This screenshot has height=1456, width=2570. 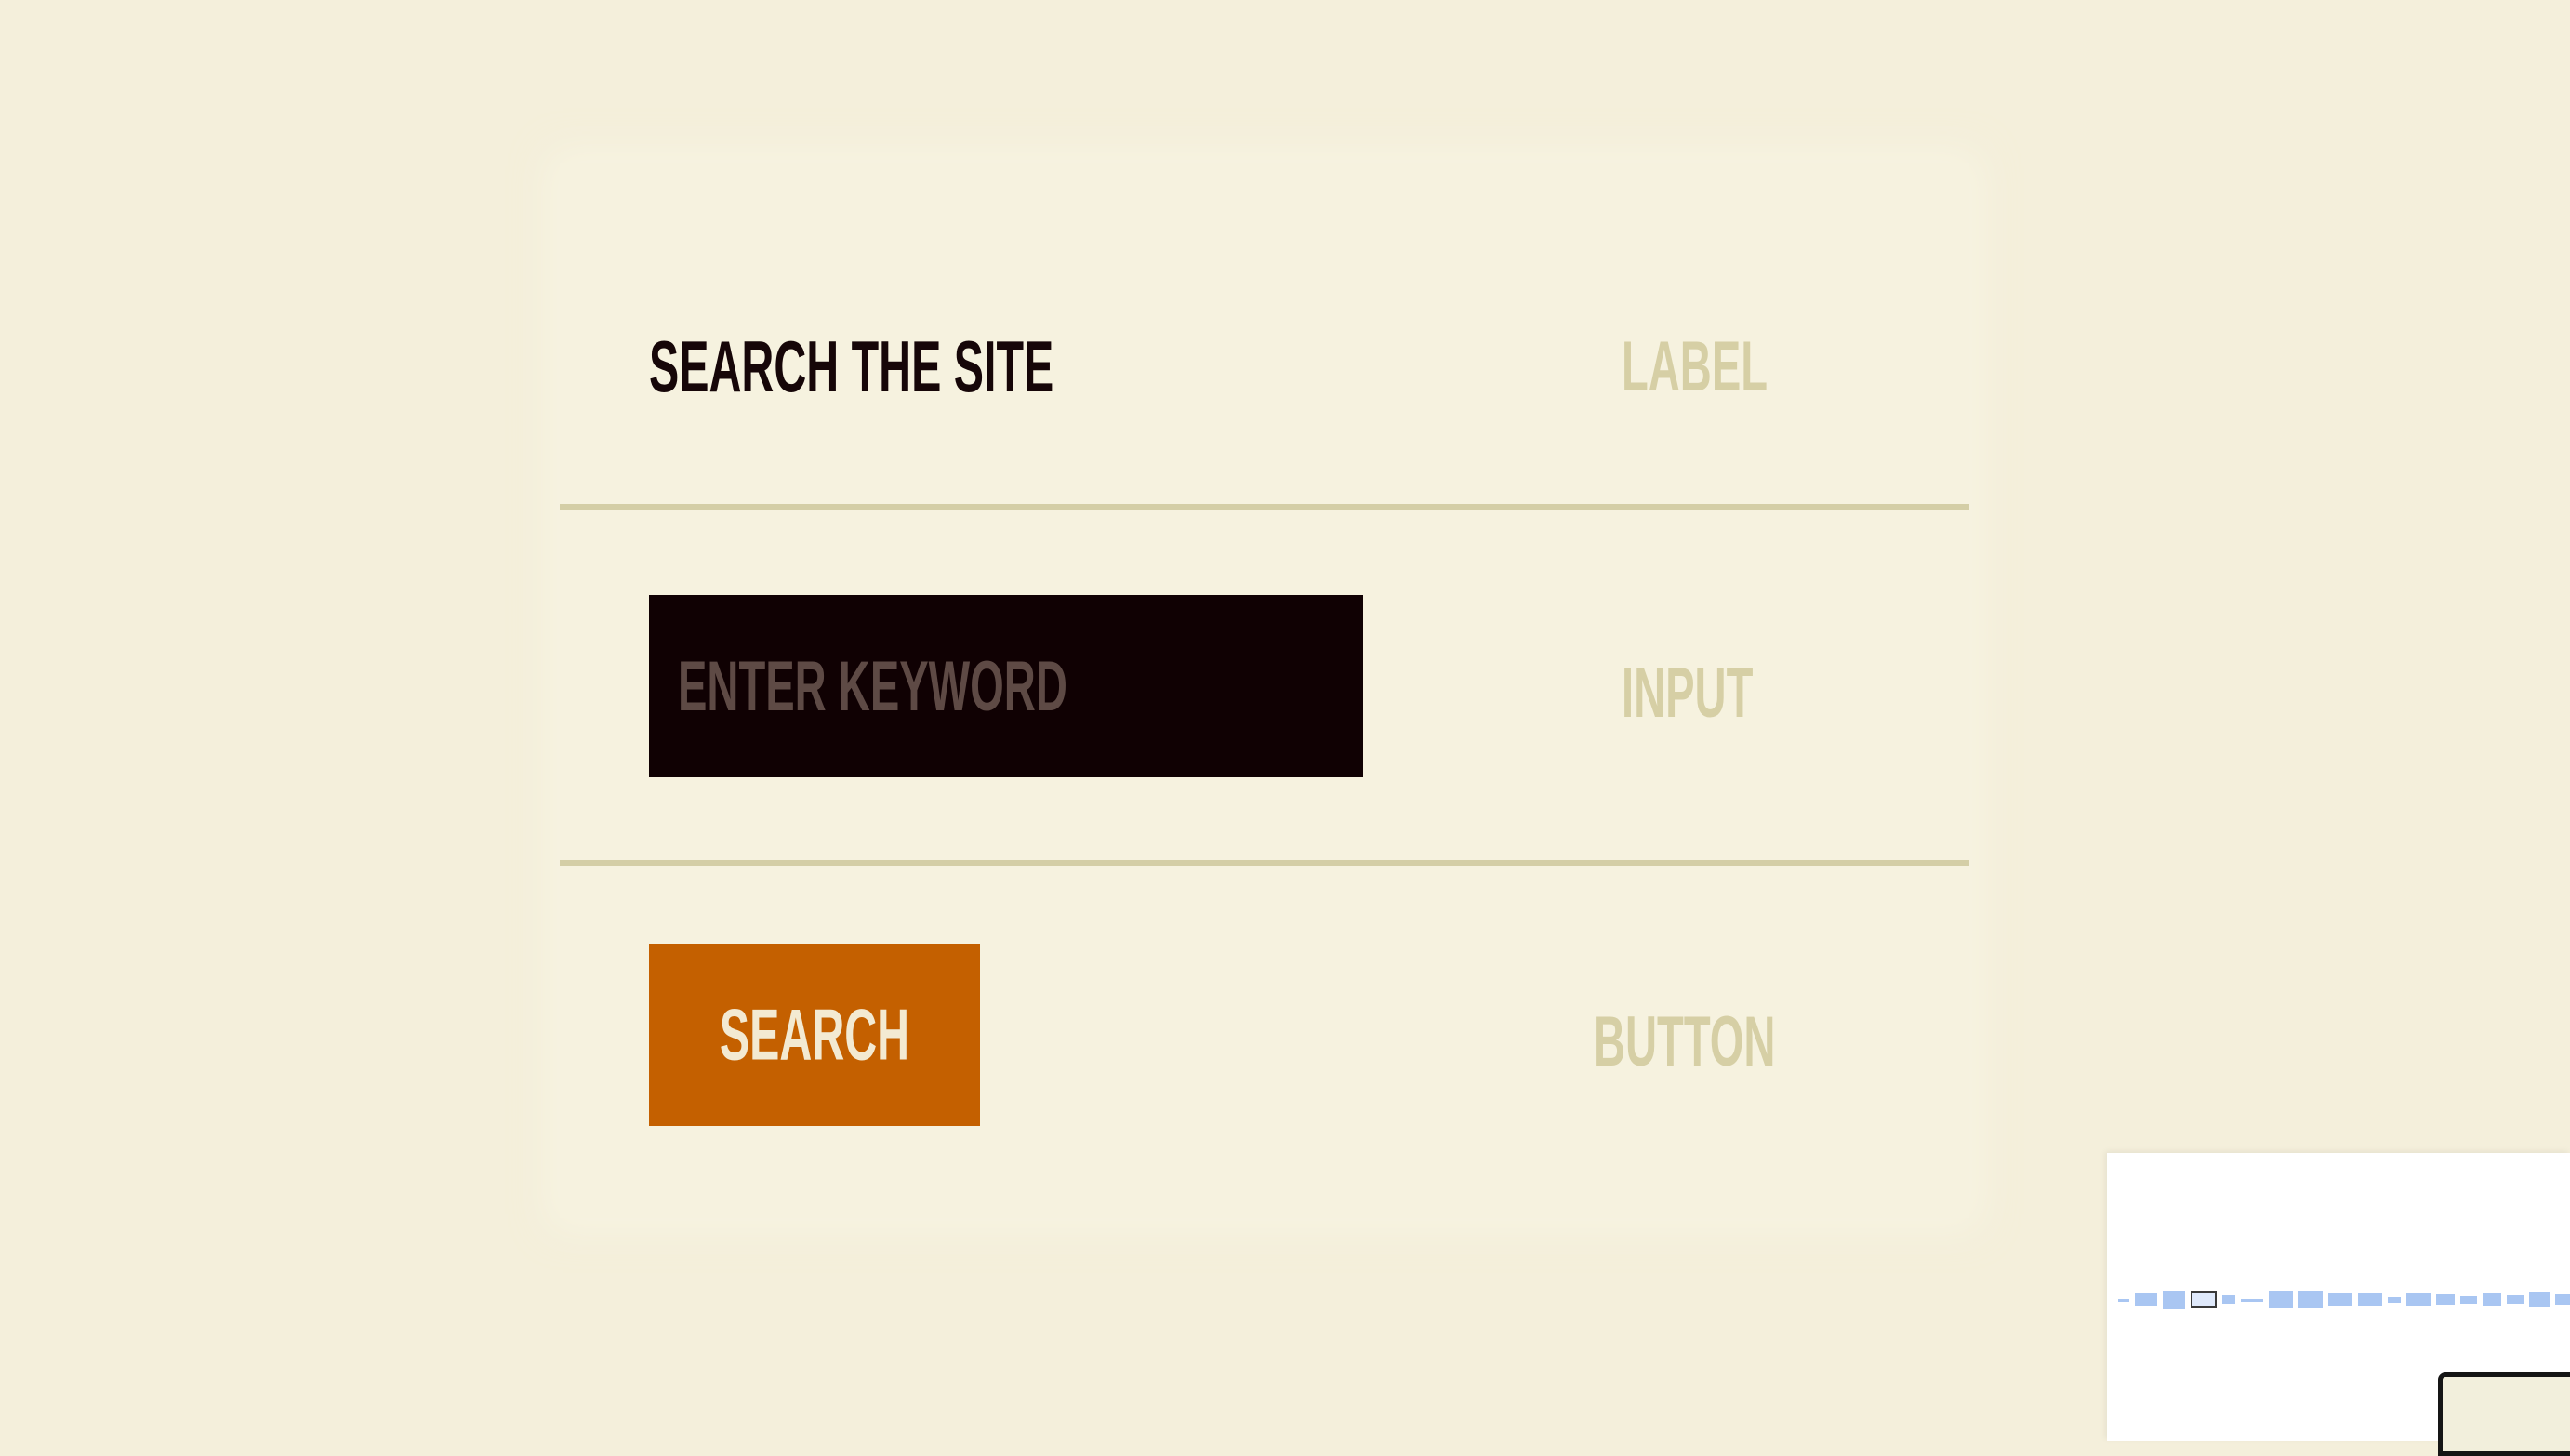 What do you see at coordinates (1264, 507) in the screenshot?
I see `divider-top` at bounding box center [1264, 507].